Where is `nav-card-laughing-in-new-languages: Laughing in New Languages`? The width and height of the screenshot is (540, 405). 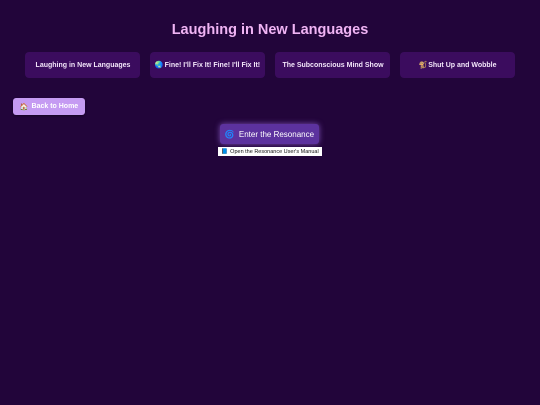 nav-card-laughing-in-new-languages: Laughing in New Languages is located at coordinates (82, 65).